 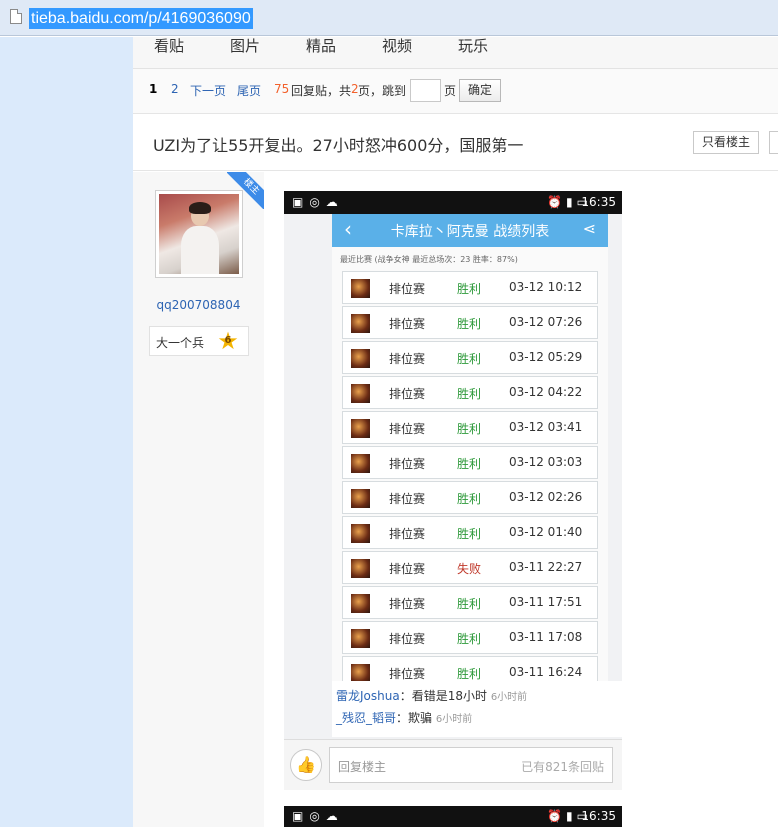 I want to click on thumbs-up-icon: 👍, so click(x=306, y=765).